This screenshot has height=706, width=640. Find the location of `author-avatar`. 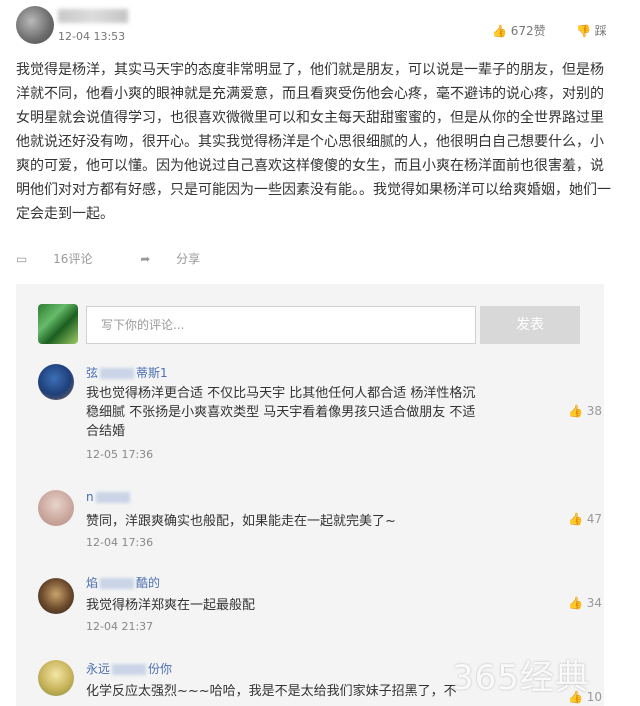

author-avatar is located at coordinates (35, 25).